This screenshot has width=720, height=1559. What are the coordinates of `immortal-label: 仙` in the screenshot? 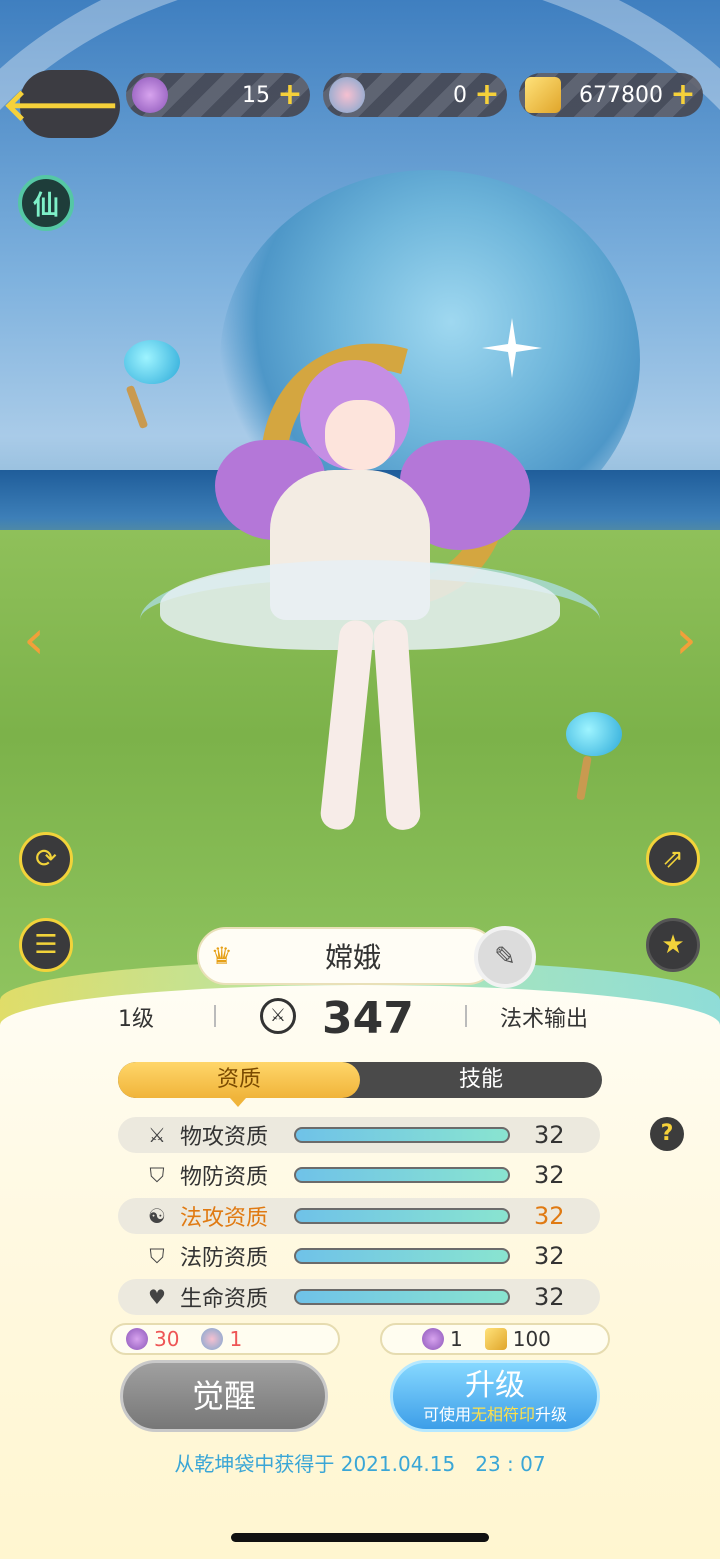 It's located at (45, 205).